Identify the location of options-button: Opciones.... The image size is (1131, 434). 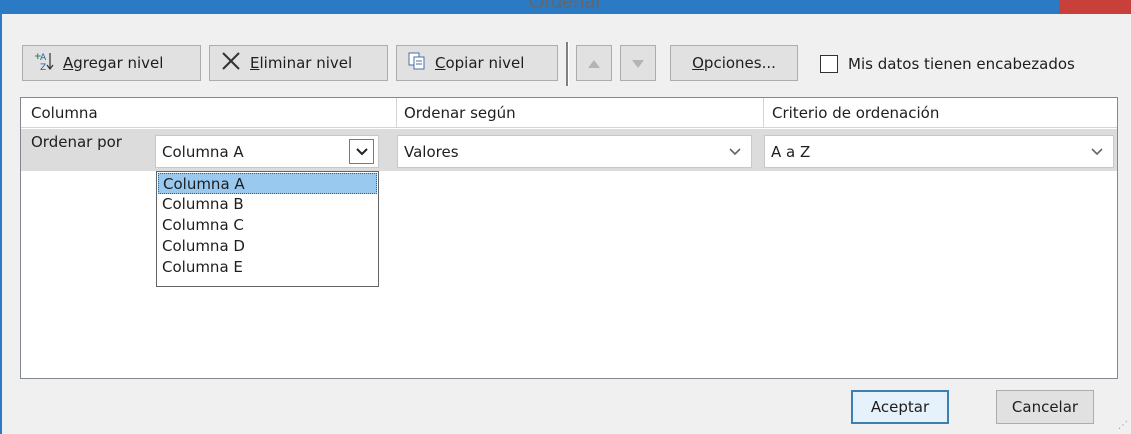
(734, 63).